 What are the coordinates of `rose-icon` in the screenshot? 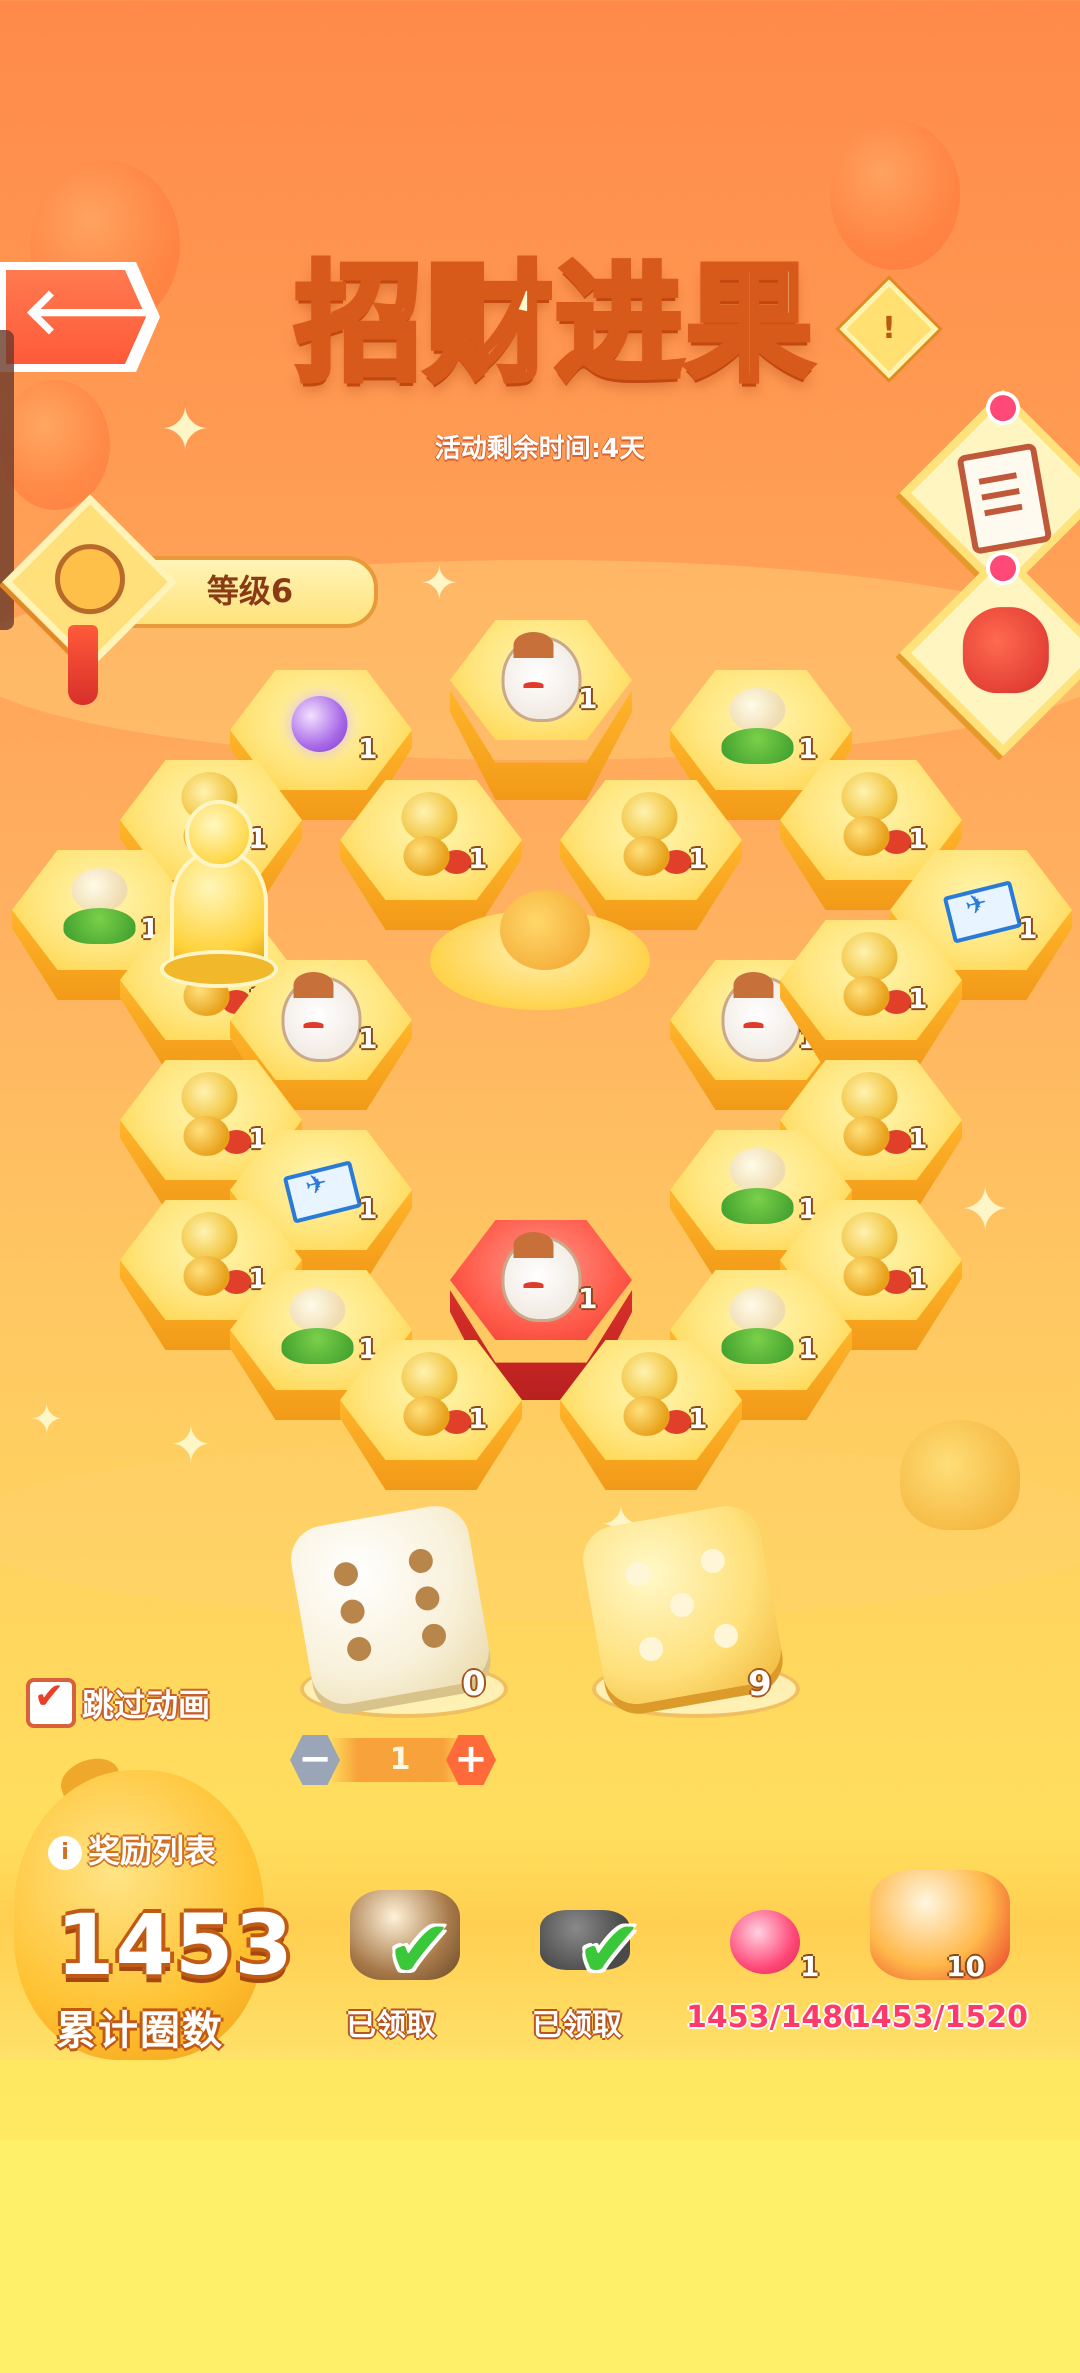 It's located at (765, 1942).